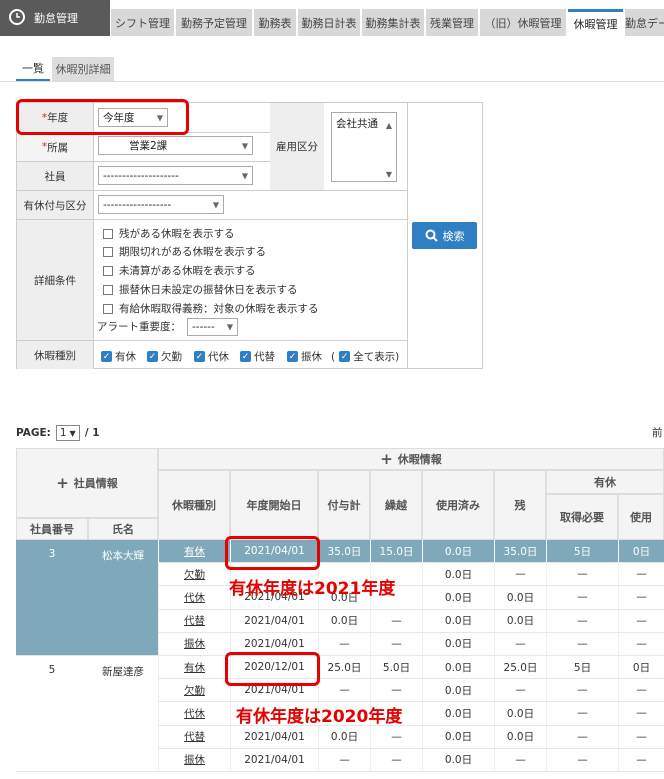  I want to click on cell-remain: —, so click(520, 644).